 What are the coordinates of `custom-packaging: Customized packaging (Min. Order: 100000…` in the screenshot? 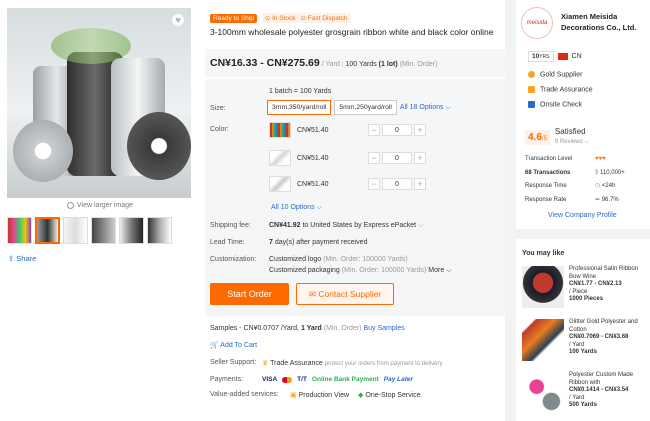 It's located at (360, 270).